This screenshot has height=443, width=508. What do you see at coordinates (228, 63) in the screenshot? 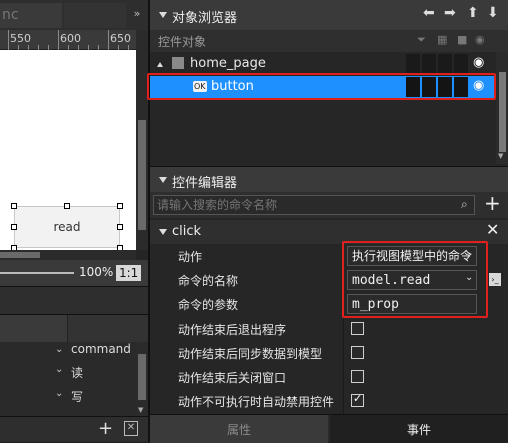
I see `tree-node-label: home_page` at bounding box center [228, 63].